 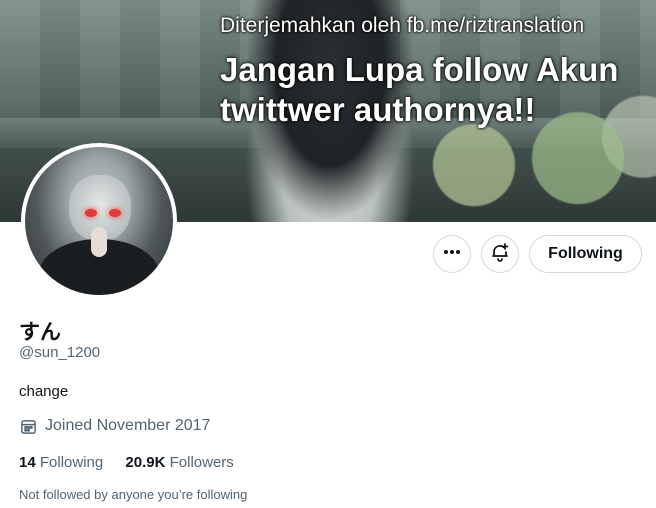 I want to click on followers-link: 20.9K Followers, so click(x=179, y=462).